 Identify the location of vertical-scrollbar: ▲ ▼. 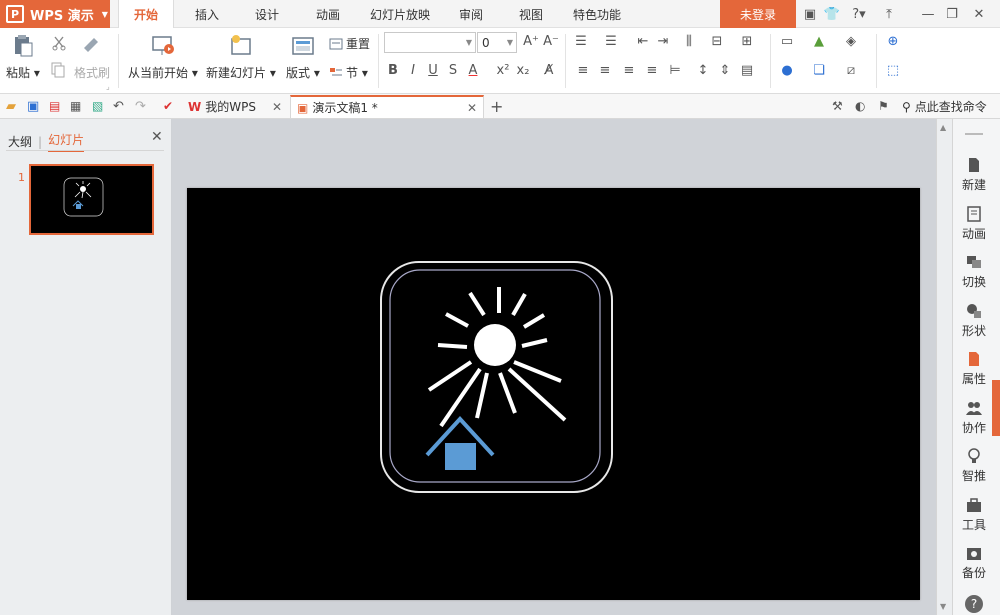
(944, 367).